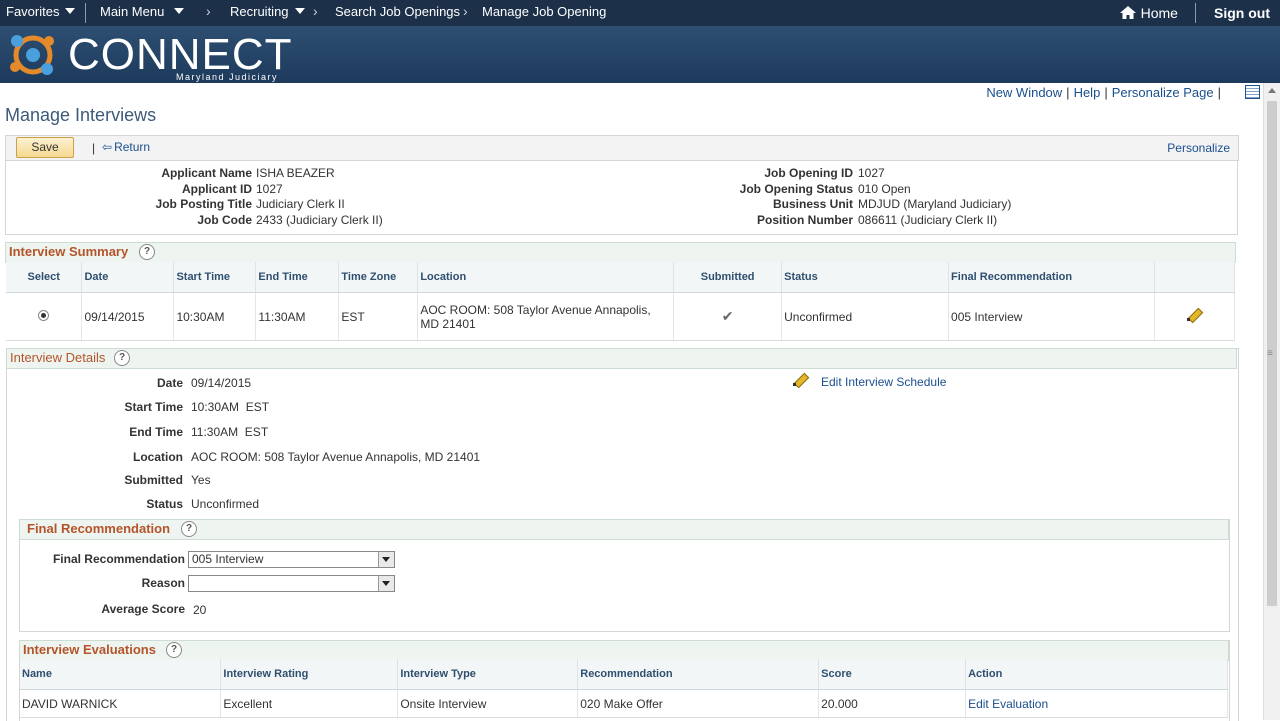 Image resolution: width=1280 pixels, height=721 pixels. What do you see at coordinates (70, 11) in the screenshot?
I see `caret-down-icon` at bounding box center [70, 11].